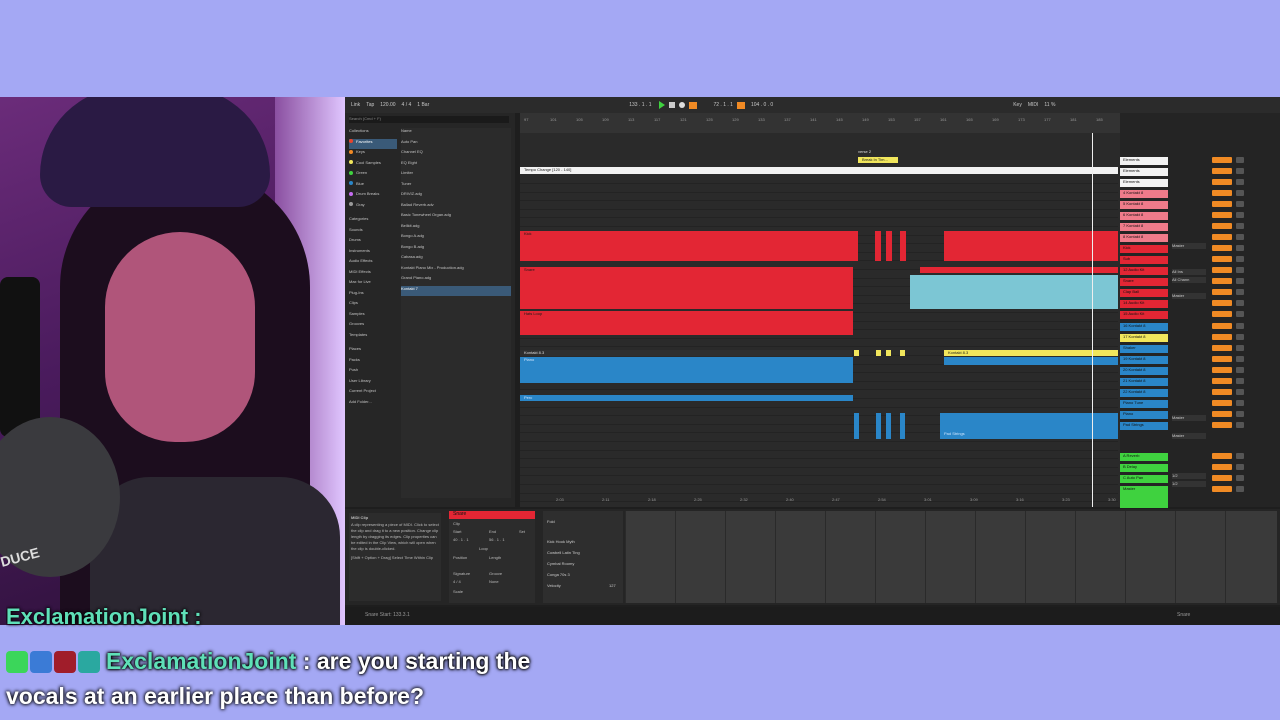  What do you see at coordinates (456, 217) in the screenshot?
I see `file-item: Basic Tonewheel Organ.adg` at bounding box center [456, 217].